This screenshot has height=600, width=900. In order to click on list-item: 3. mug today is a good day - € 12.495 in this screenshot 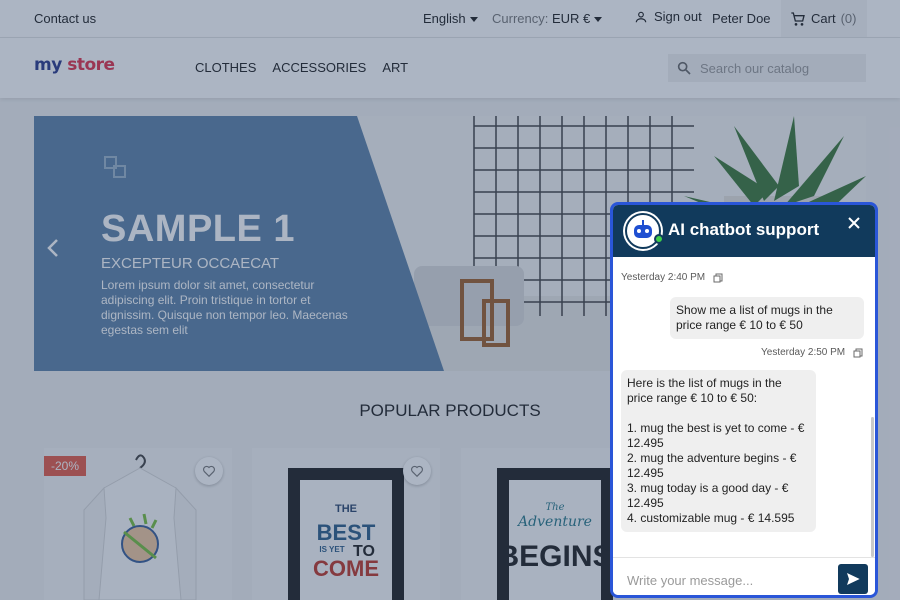, I will do `click(708, 495)`.